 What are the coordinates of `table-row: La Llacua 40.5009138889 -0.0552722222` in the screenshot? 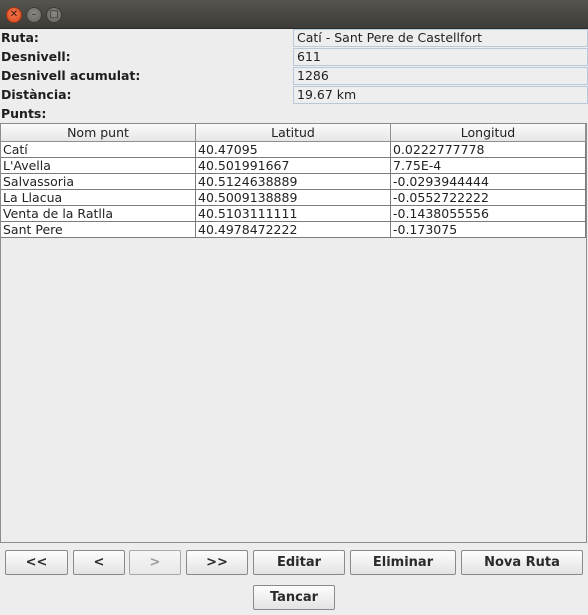 It's located at (293, 198).